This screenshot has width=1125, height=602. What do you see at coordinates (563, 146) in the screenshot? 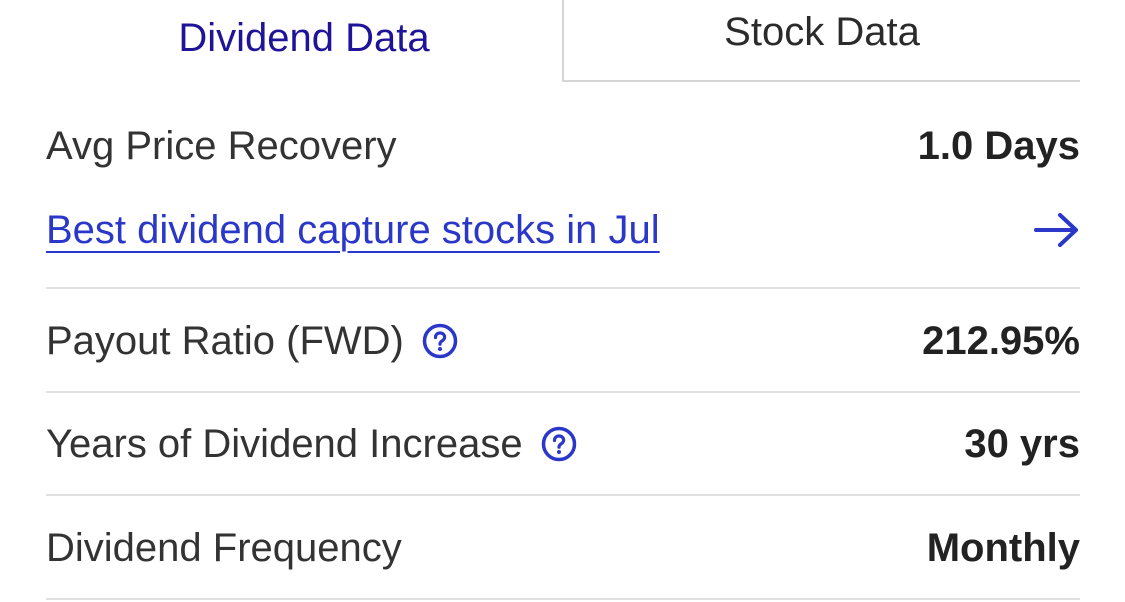
I see `avg-price-recovery-row: Avg Price Recovery 1.0 Days` at bounding box center [563, 146].